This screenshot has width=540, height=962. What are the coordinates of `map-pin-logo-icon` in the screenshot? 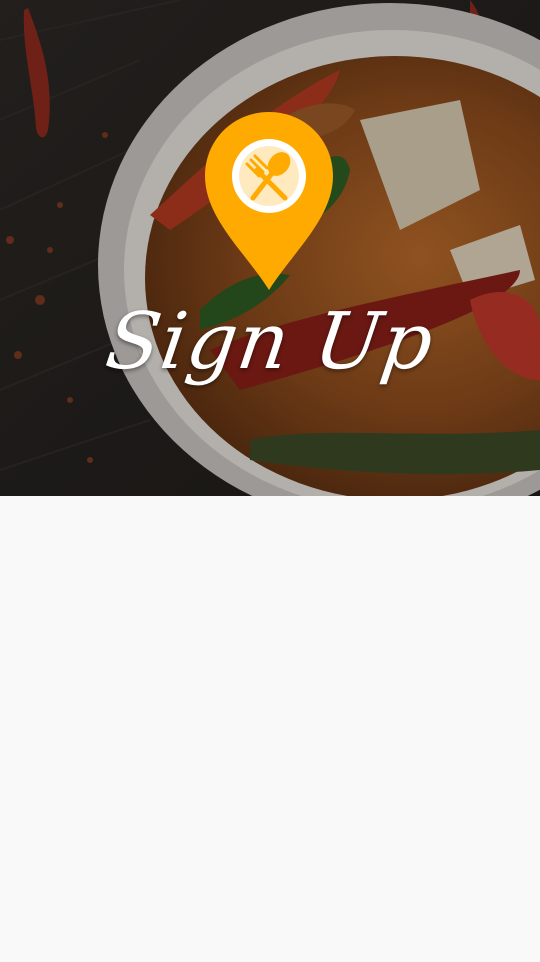 It's located at (269, 201).